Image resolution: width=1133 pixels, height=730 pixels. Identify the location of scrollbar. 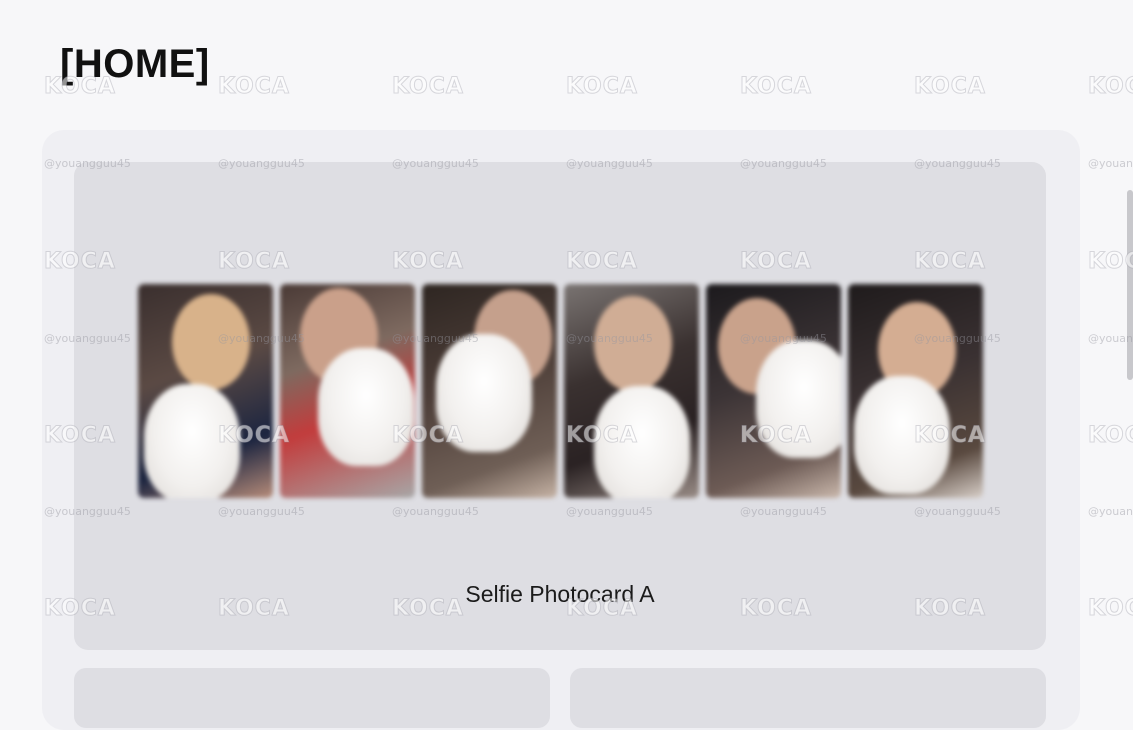
(1130, 285).